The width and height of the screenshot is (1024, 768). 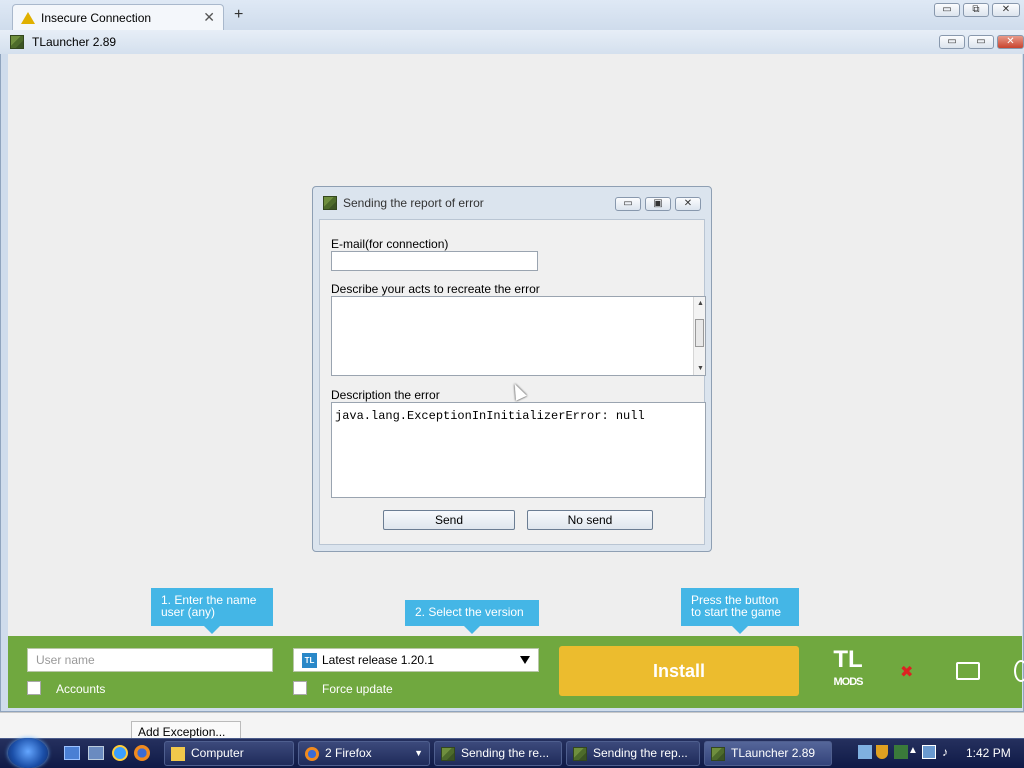 What do you see at coordinates (96, 17) in the screenshot?
I see `browser-tab-title: Insecure Connection` at bounding box center [96, 17].